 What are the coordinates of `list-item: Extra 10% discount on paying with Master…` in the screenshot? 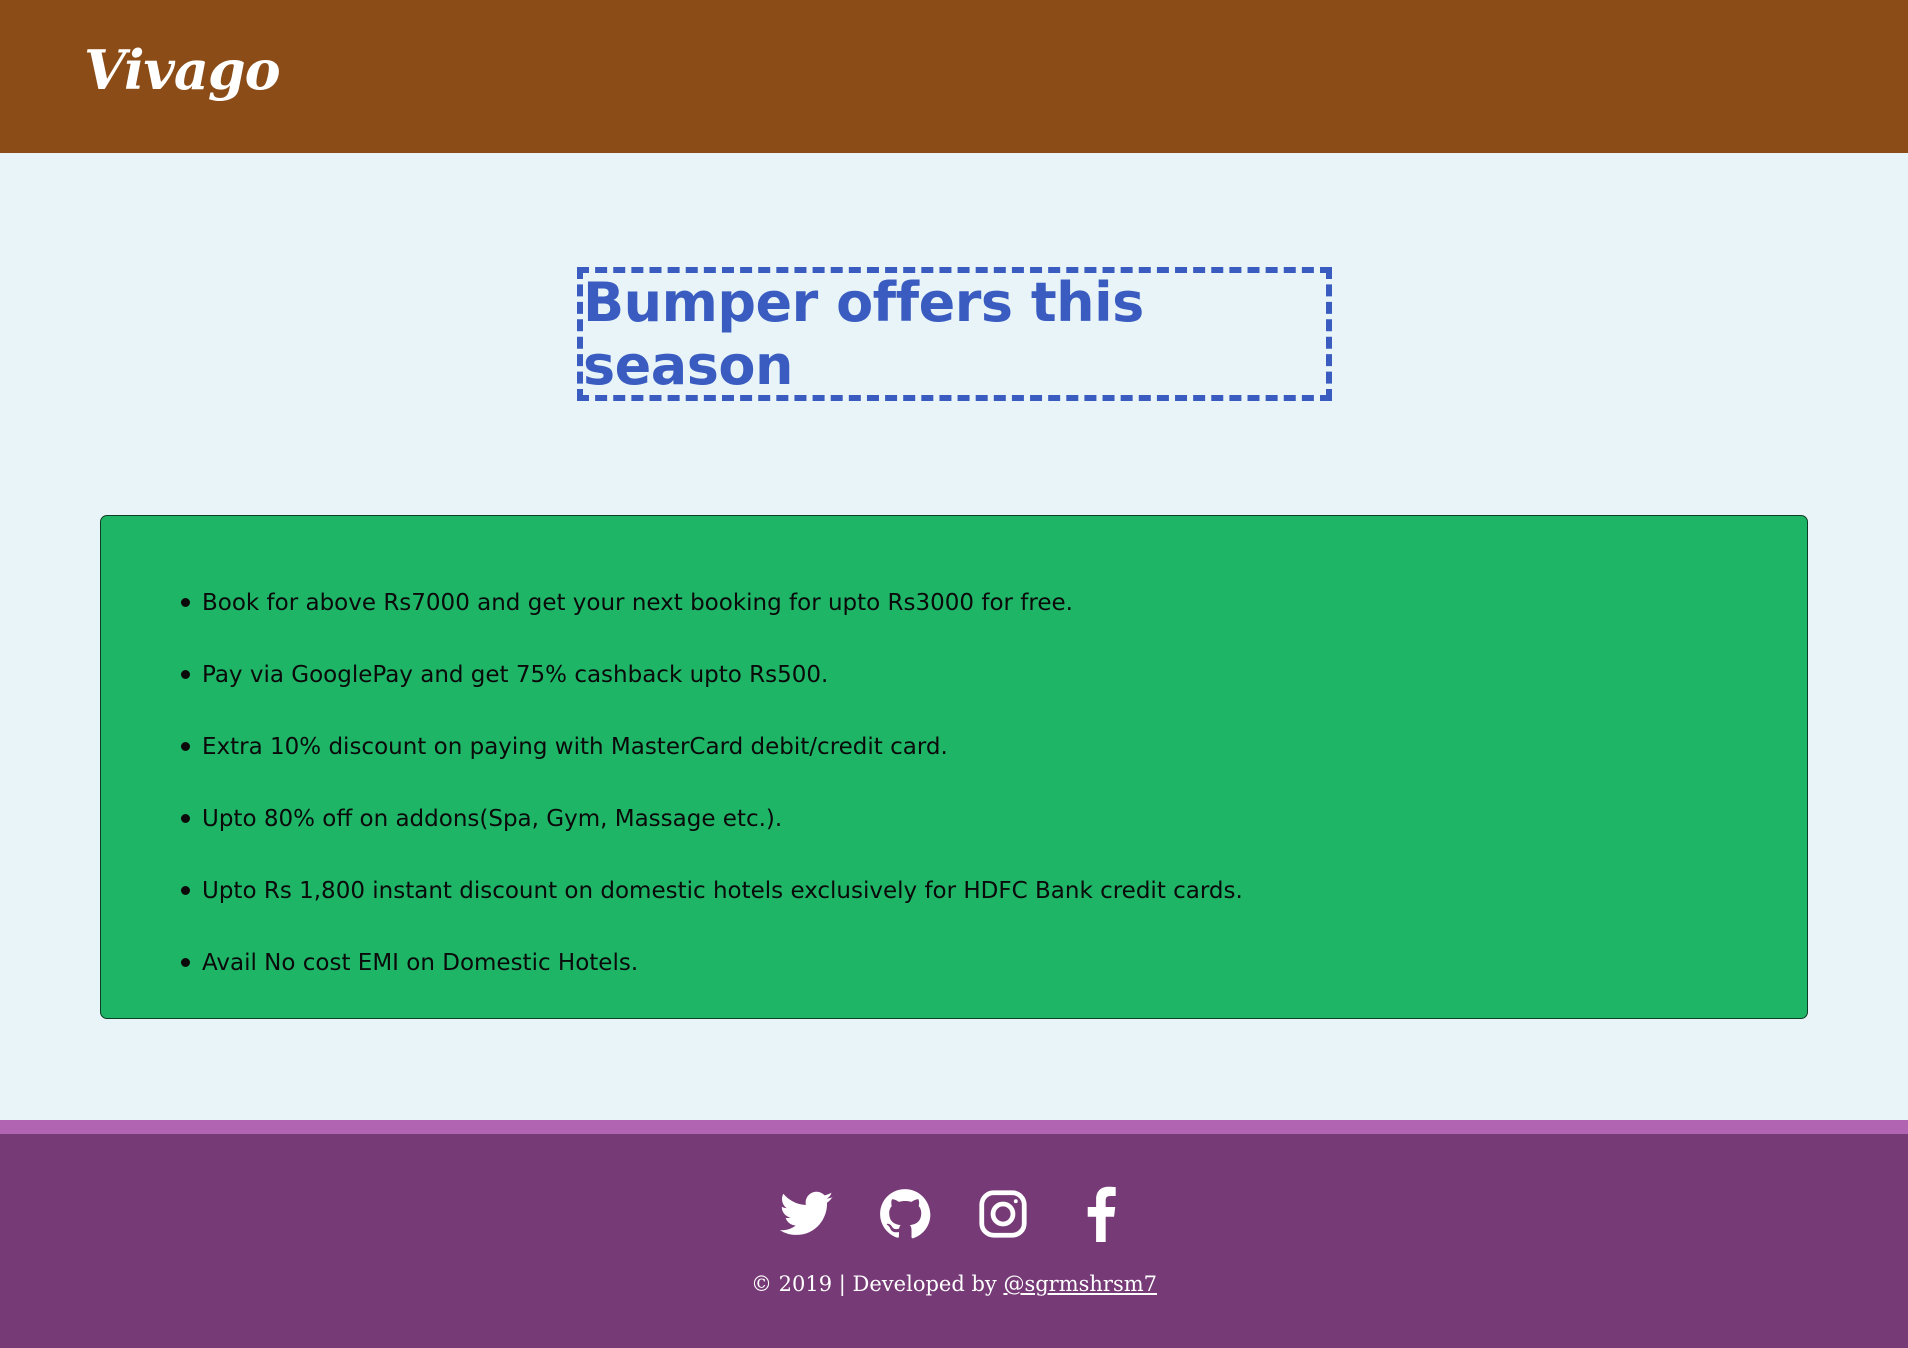 It's located at (712, 746).